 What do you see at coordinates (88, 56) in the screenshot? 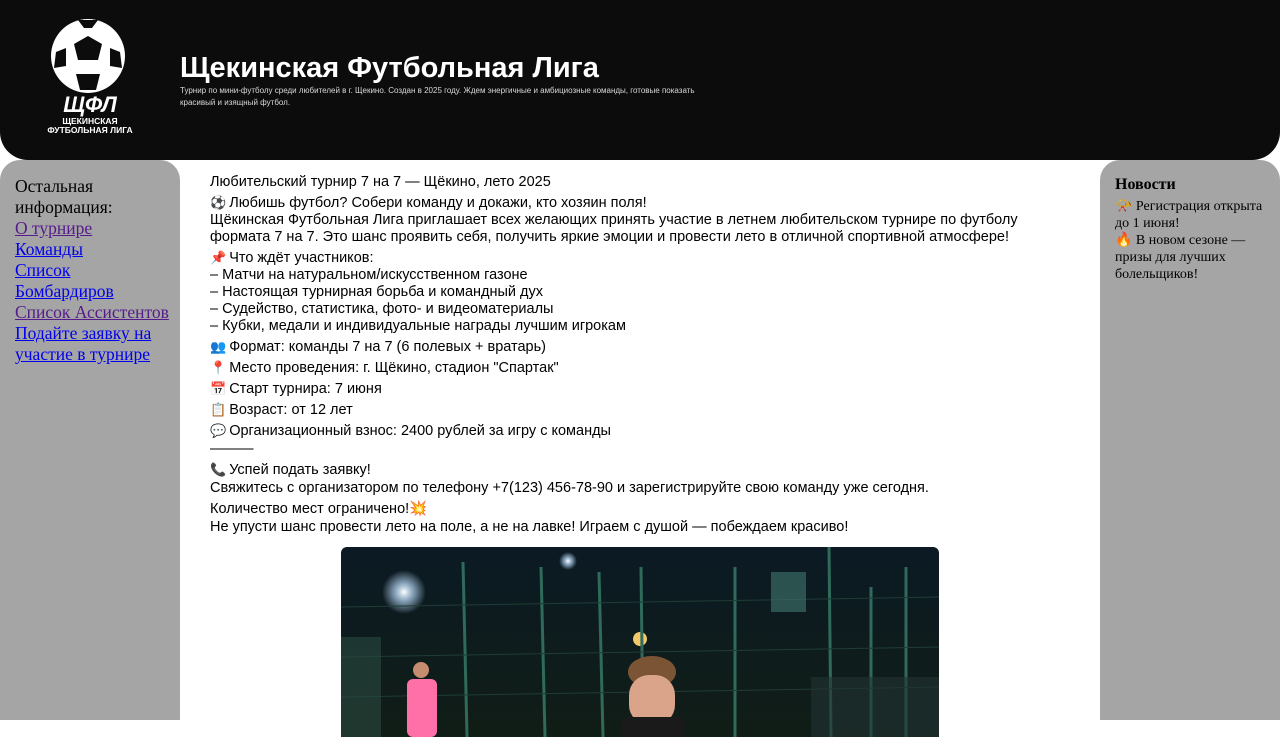
I see `soccer-ball-icon` at bounding box center [88, 56].